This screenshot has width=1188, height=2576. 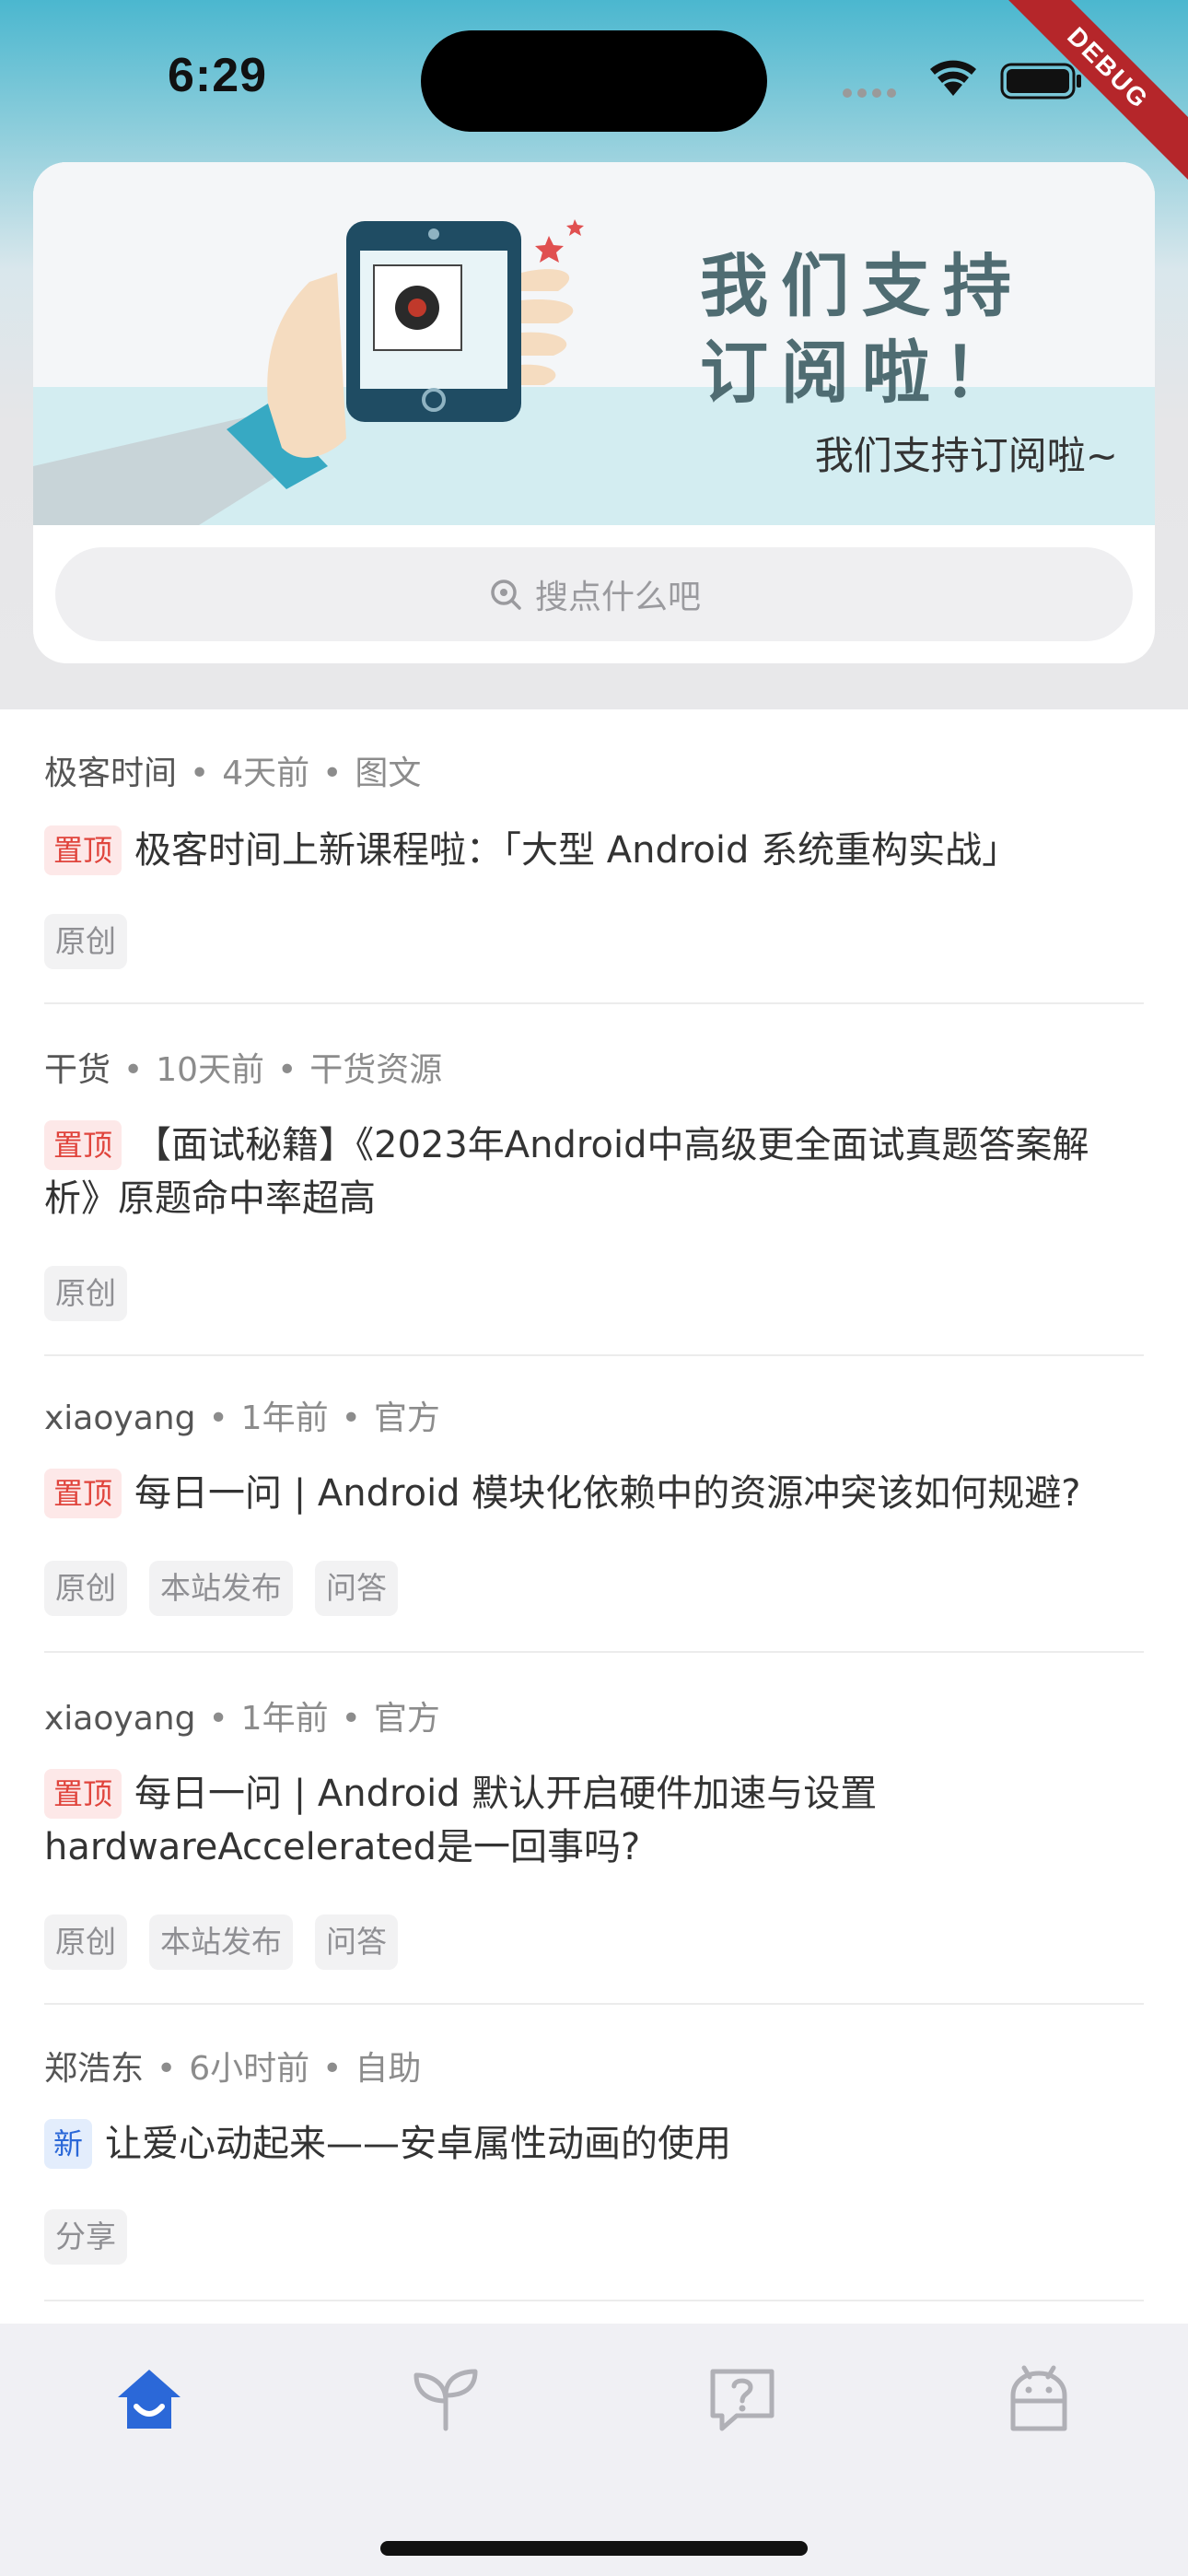 I want to click on article-title-row: 置顶 每日一问 | Android 模块化依赖中的资源冲突该如何规避?, so click(x=594, y=1493).